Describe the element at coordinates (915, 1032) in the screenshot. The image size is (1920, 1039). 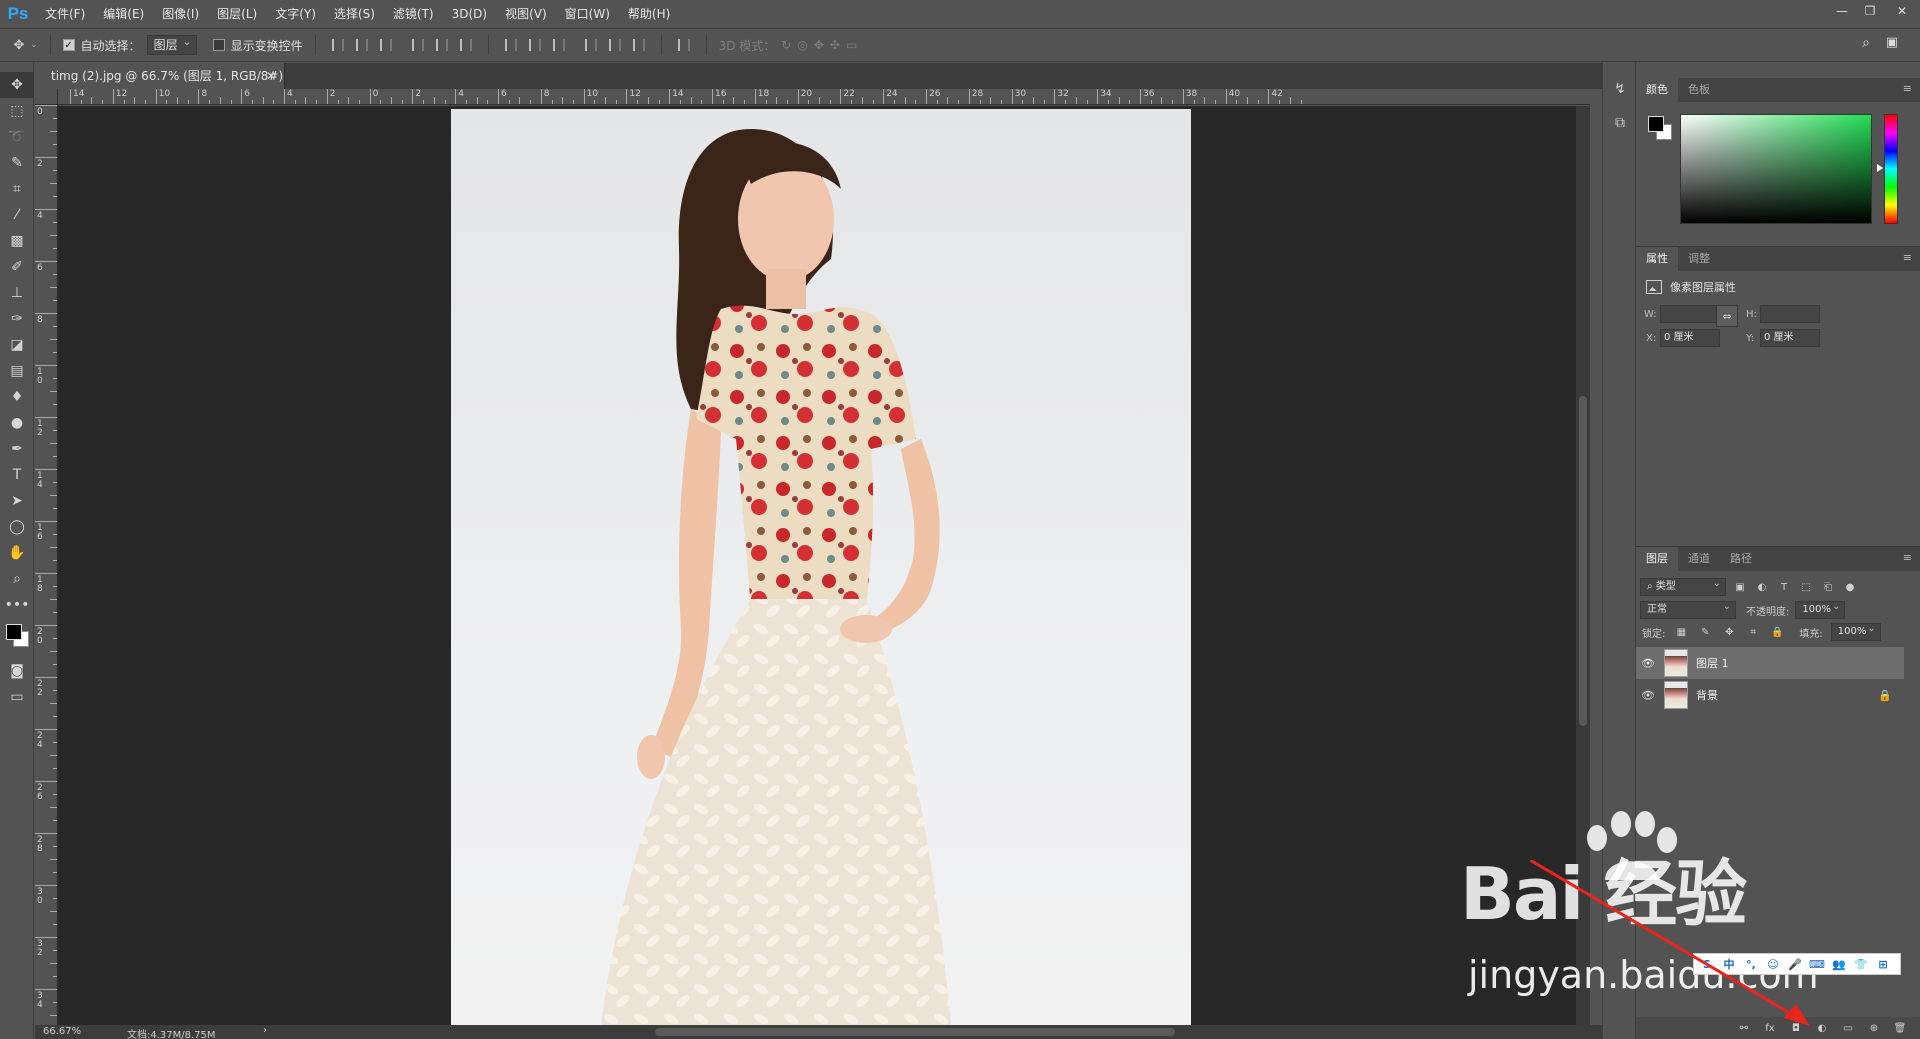
I see `horizontal-scrollbar-thumb` at that location.